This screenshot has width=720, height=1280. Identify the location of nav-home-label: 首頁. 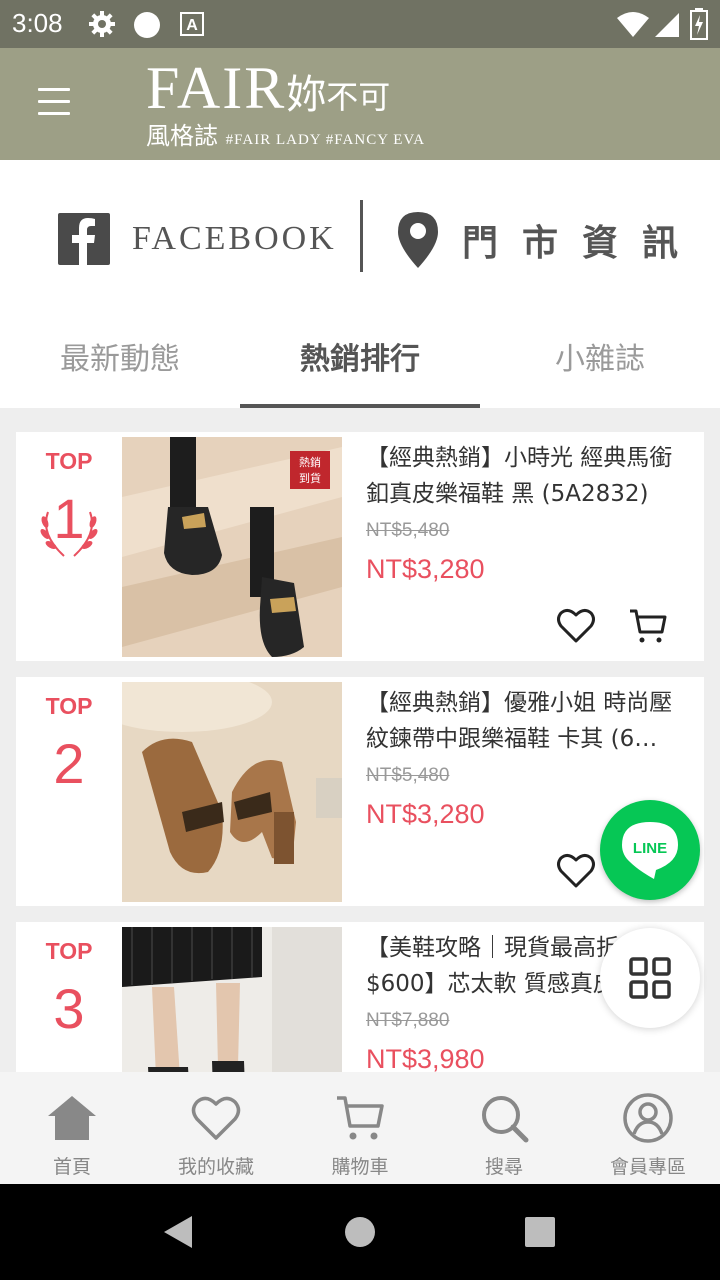
(71, 1167).